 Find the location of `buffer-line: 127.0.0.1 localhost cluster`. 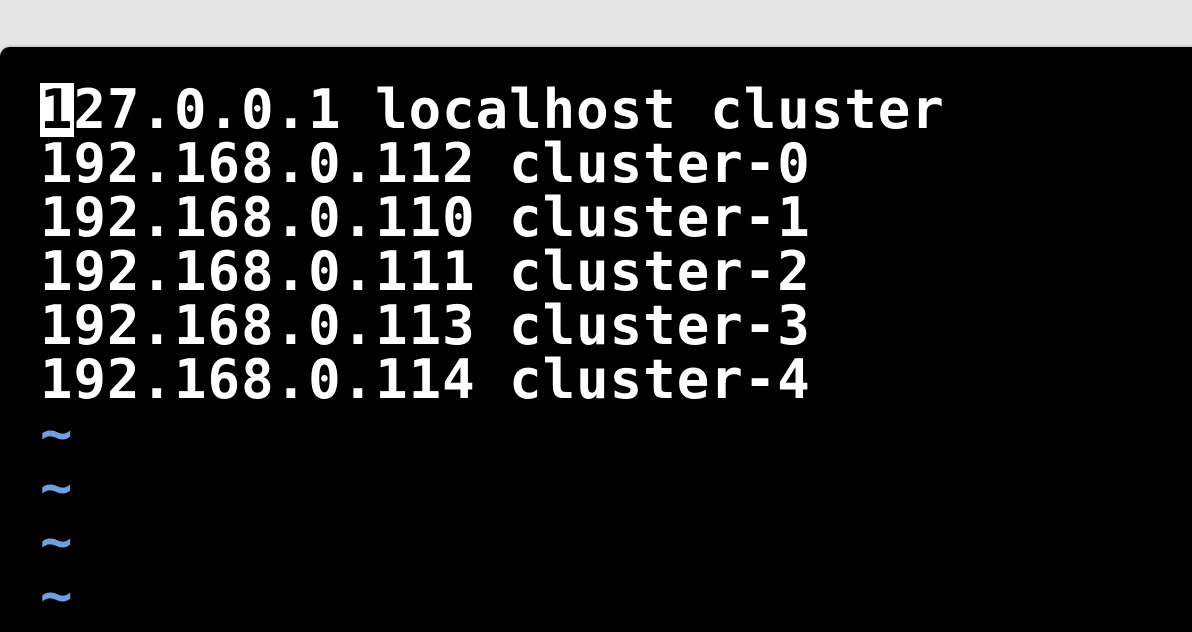

buffer-line: 127.0.0.1 localhost cluster is located at coordinates (492, 110).